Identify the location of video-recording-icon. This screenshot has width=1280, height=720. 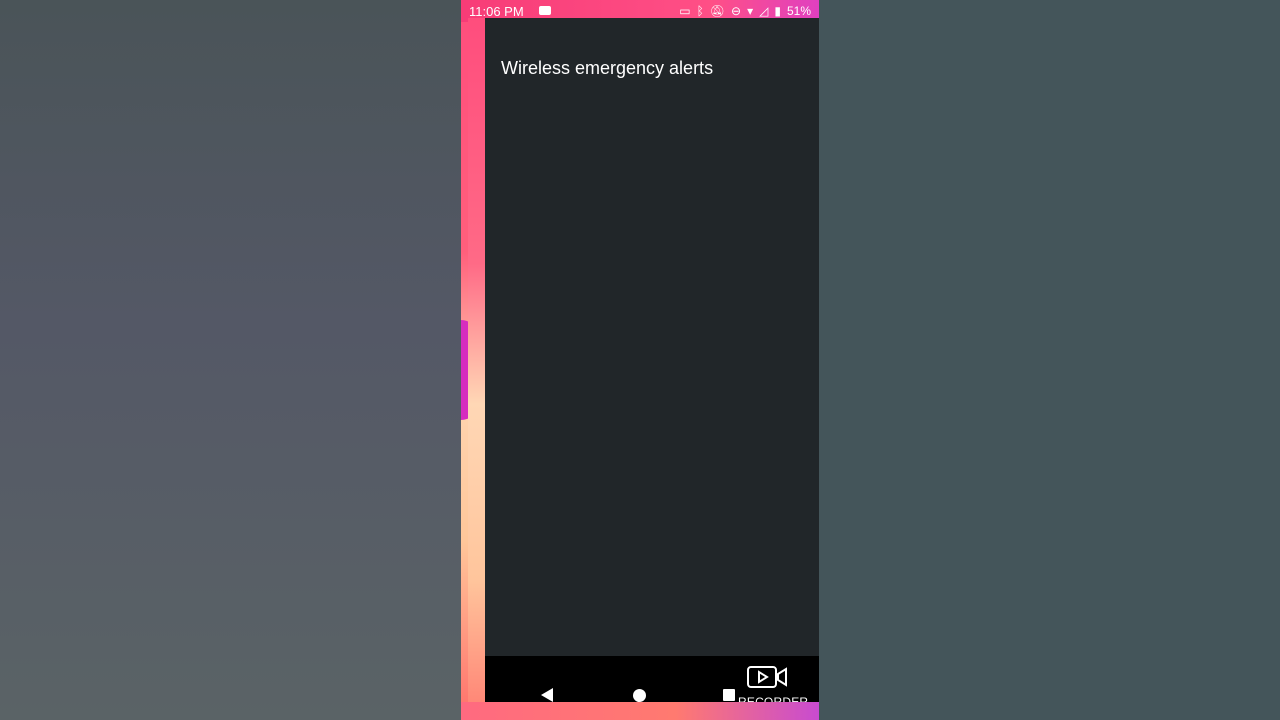
(545, 10).